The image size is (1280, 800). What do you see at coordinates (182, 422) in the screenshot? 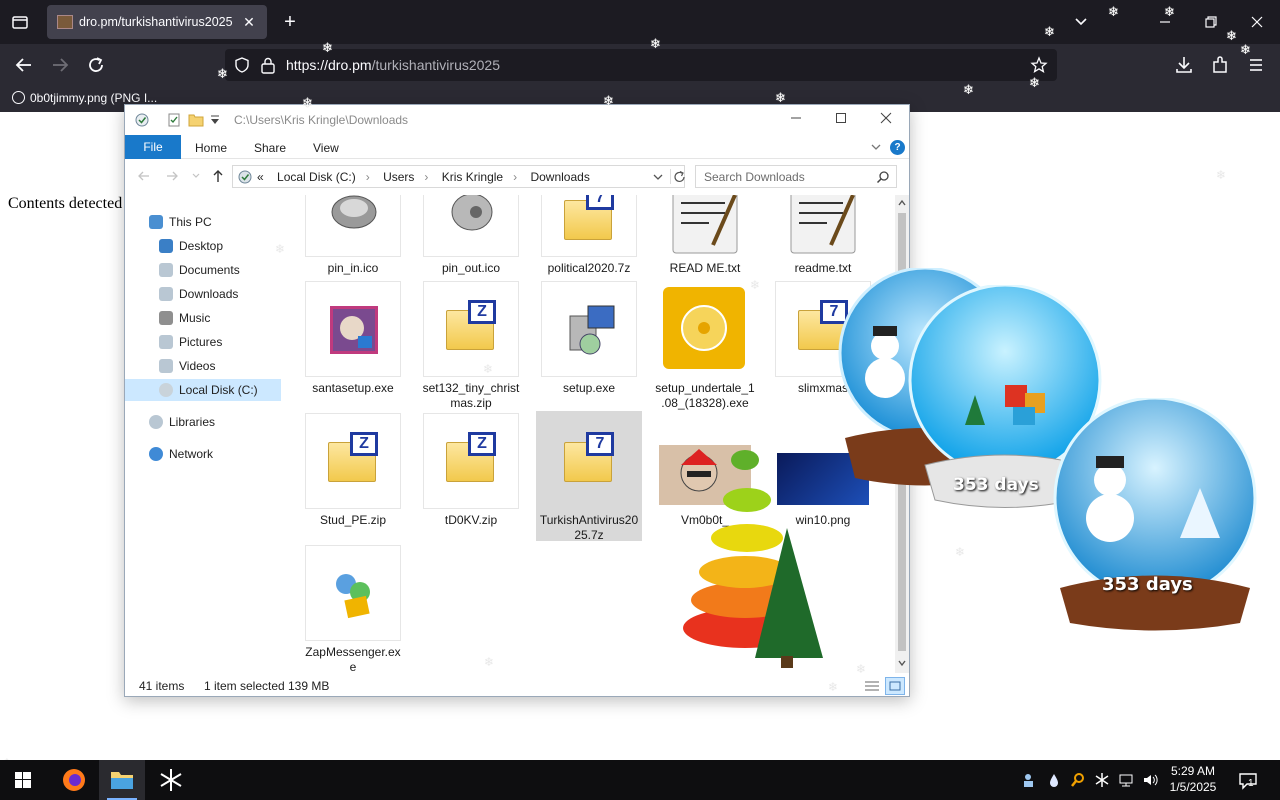
I see `nav-item-libraries: Libraries` at bounding box center [182, 422].